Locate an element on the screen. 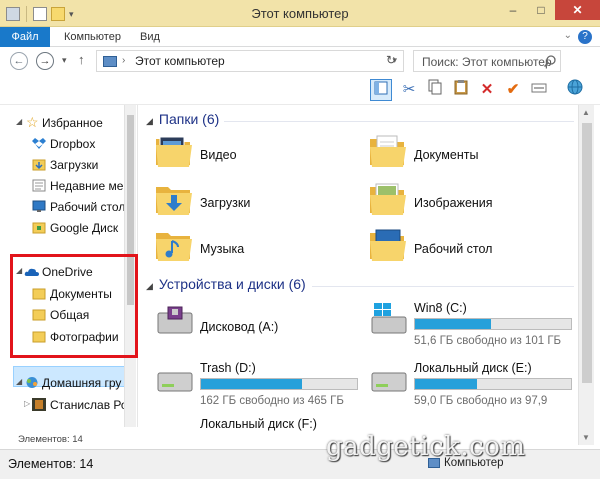  back-button: ← is located at coordinates (19, 61).